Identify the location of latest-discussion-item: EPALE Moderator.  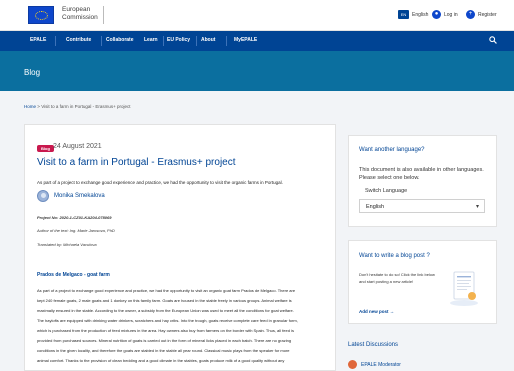
(374, 364).